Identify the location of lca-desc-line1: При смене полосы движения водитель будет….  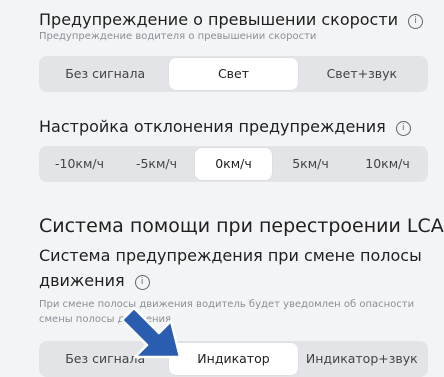
(227, 304).